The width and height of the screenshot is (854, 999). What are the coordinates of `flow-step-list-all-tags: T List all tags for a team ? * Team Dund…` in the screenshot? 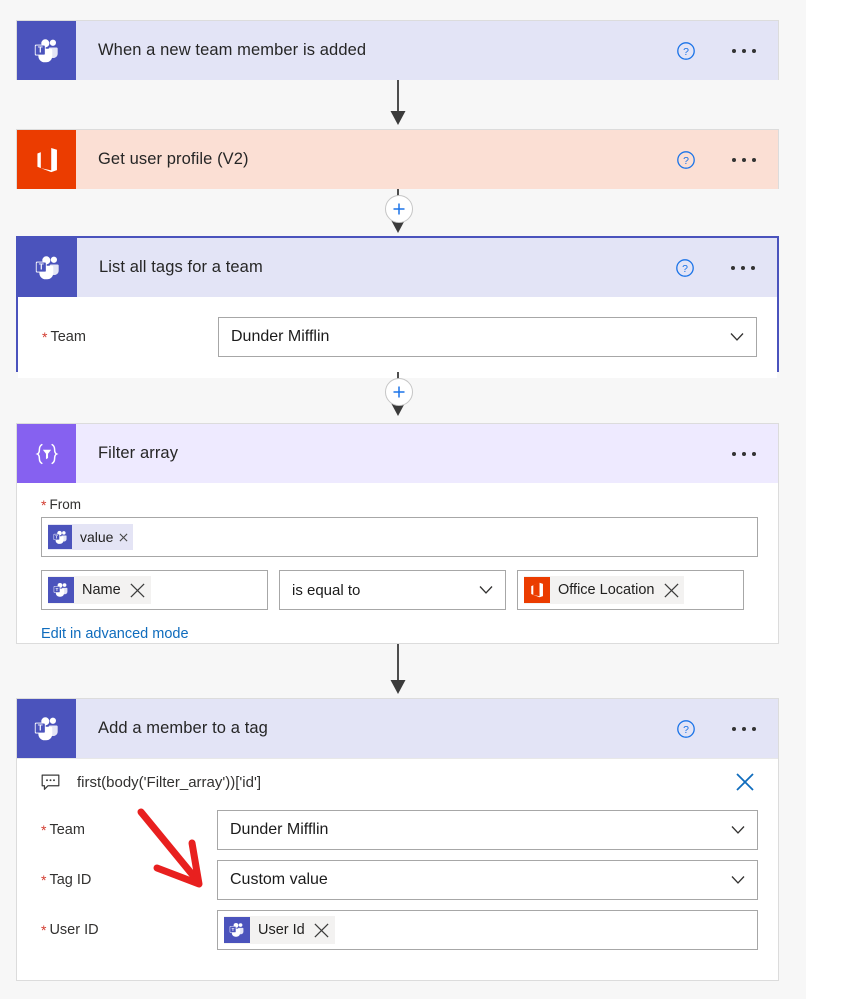 It's located at (397, 307).